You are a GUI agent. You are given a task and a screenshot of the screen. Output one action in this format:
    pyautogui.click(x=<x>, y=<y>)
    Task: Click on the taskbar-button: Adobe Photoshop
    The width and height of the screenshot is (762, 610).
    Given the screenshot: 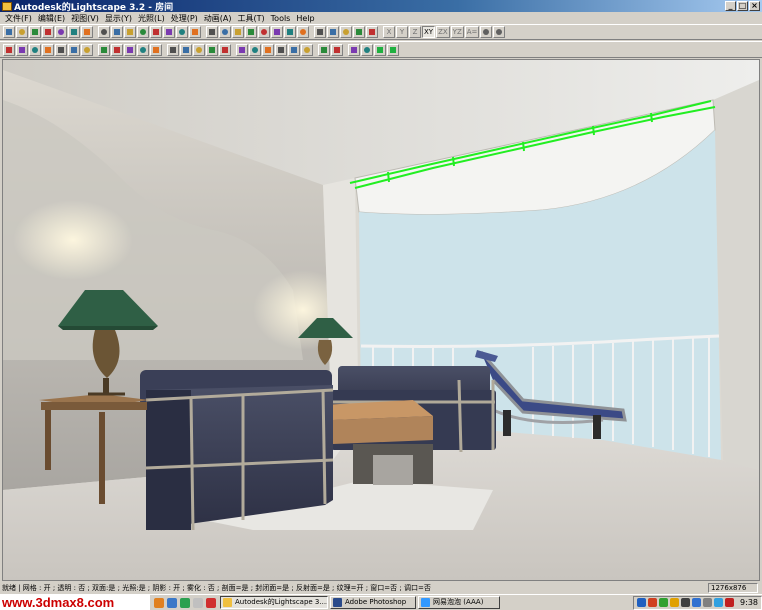 What is the action you would take?
    pyautogui.click(x=373, y=602)
    